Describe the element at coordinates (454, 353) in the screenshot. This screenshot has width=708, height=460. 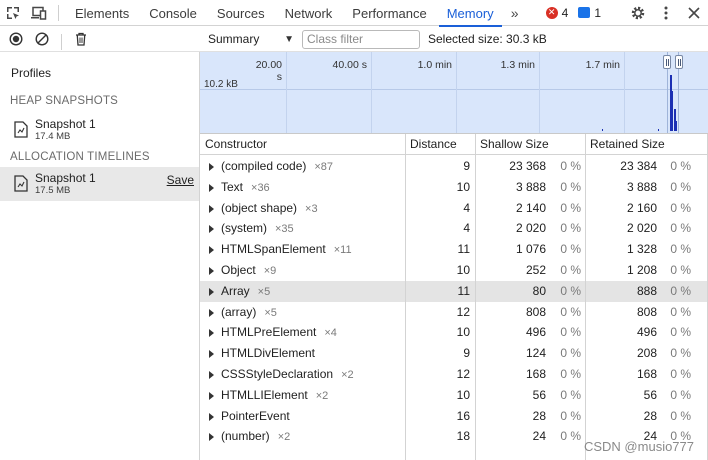
I see `table-row: HTMLDivElement 9 124 0 % 208 0 %` at that location.